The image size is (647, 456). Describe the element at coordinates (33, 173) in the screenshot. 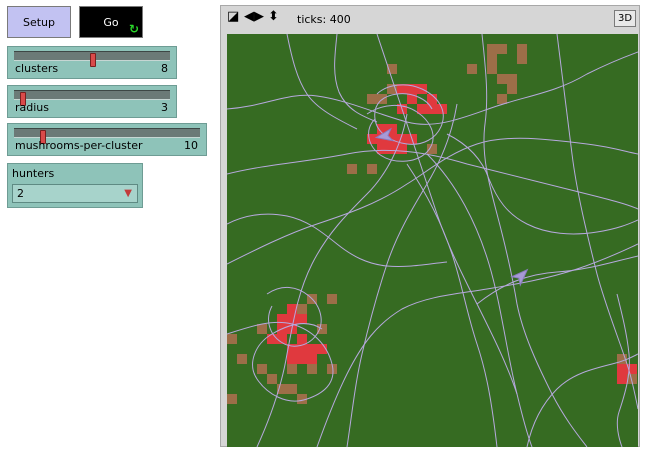

I see `chooser-label: hunters` at that location.